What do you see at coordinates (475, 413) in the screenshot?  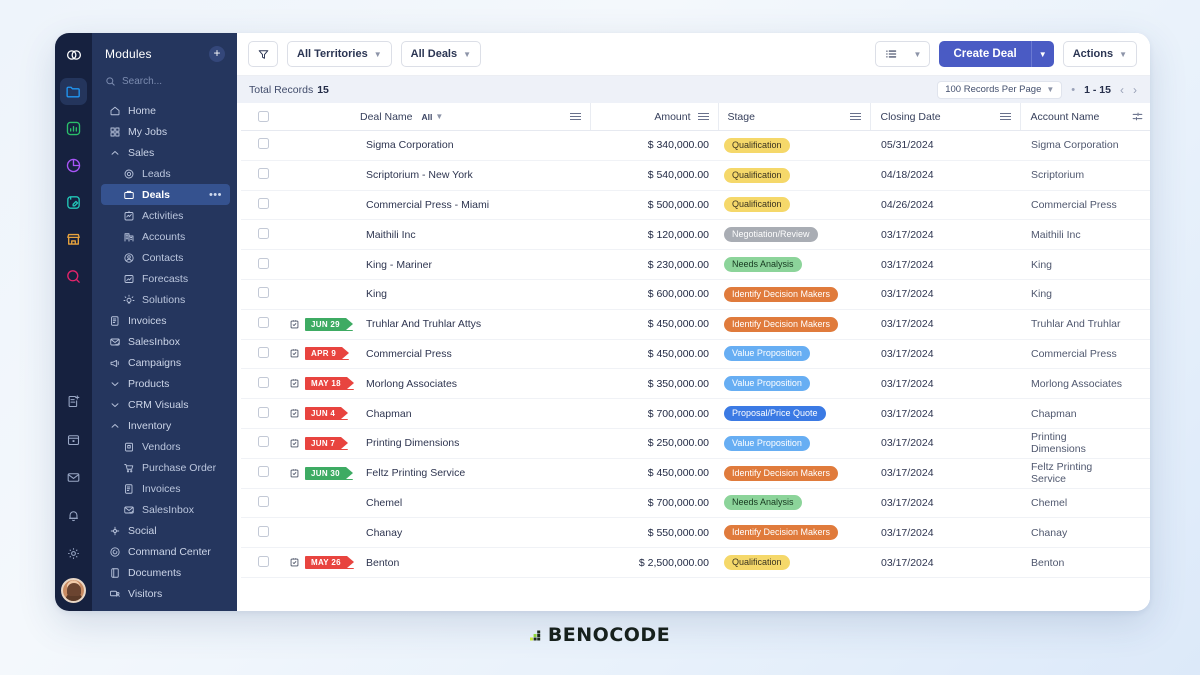 I see `row-deal-name: Chapman` at bounding box center [475, 413].